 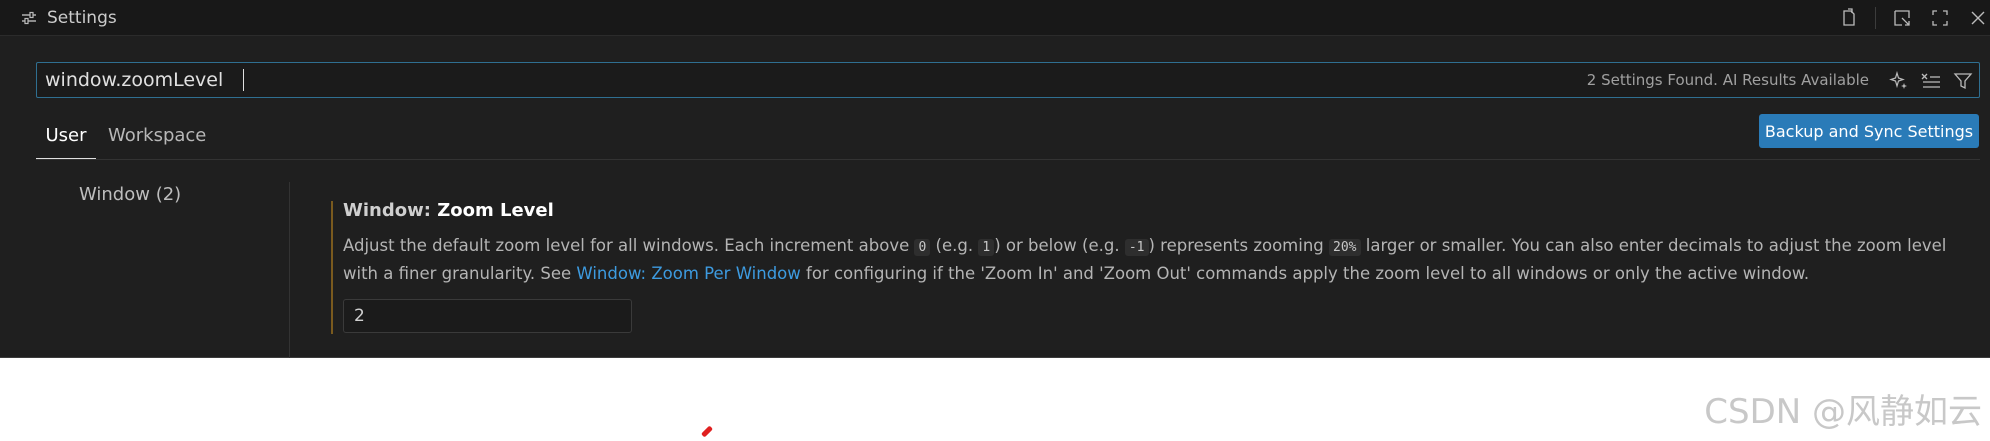 I want to click on zoom-level-input, so click(x=487, y=316).